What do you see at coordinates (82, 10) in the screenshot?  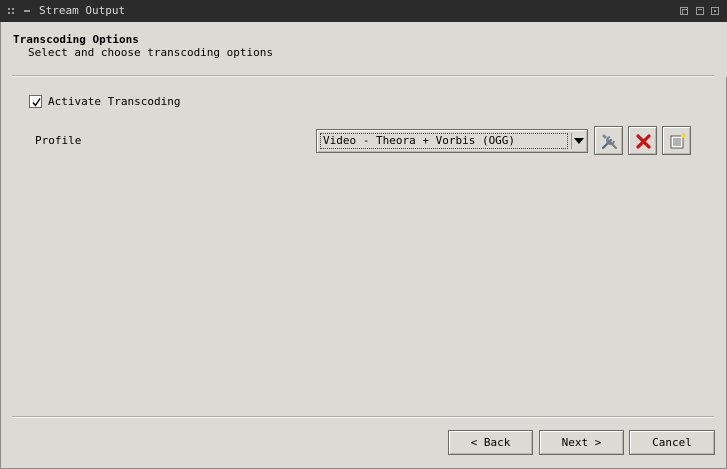 I see `window-title: Stream Output` at bounding box center [82, 10].